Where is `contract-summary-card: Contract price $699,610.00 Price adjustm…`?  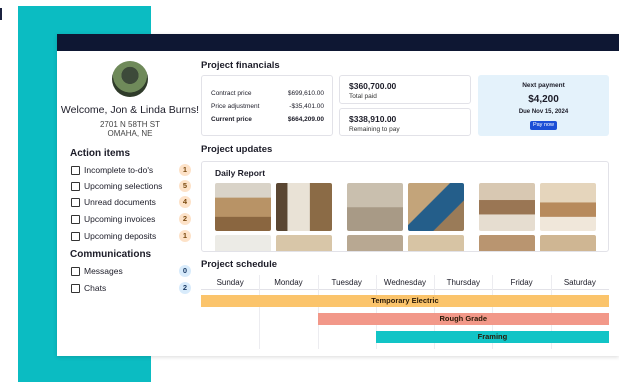
contract-summary-card: Contract price $699,610.00 Price adjustm… is located at coordinates (267, 105).